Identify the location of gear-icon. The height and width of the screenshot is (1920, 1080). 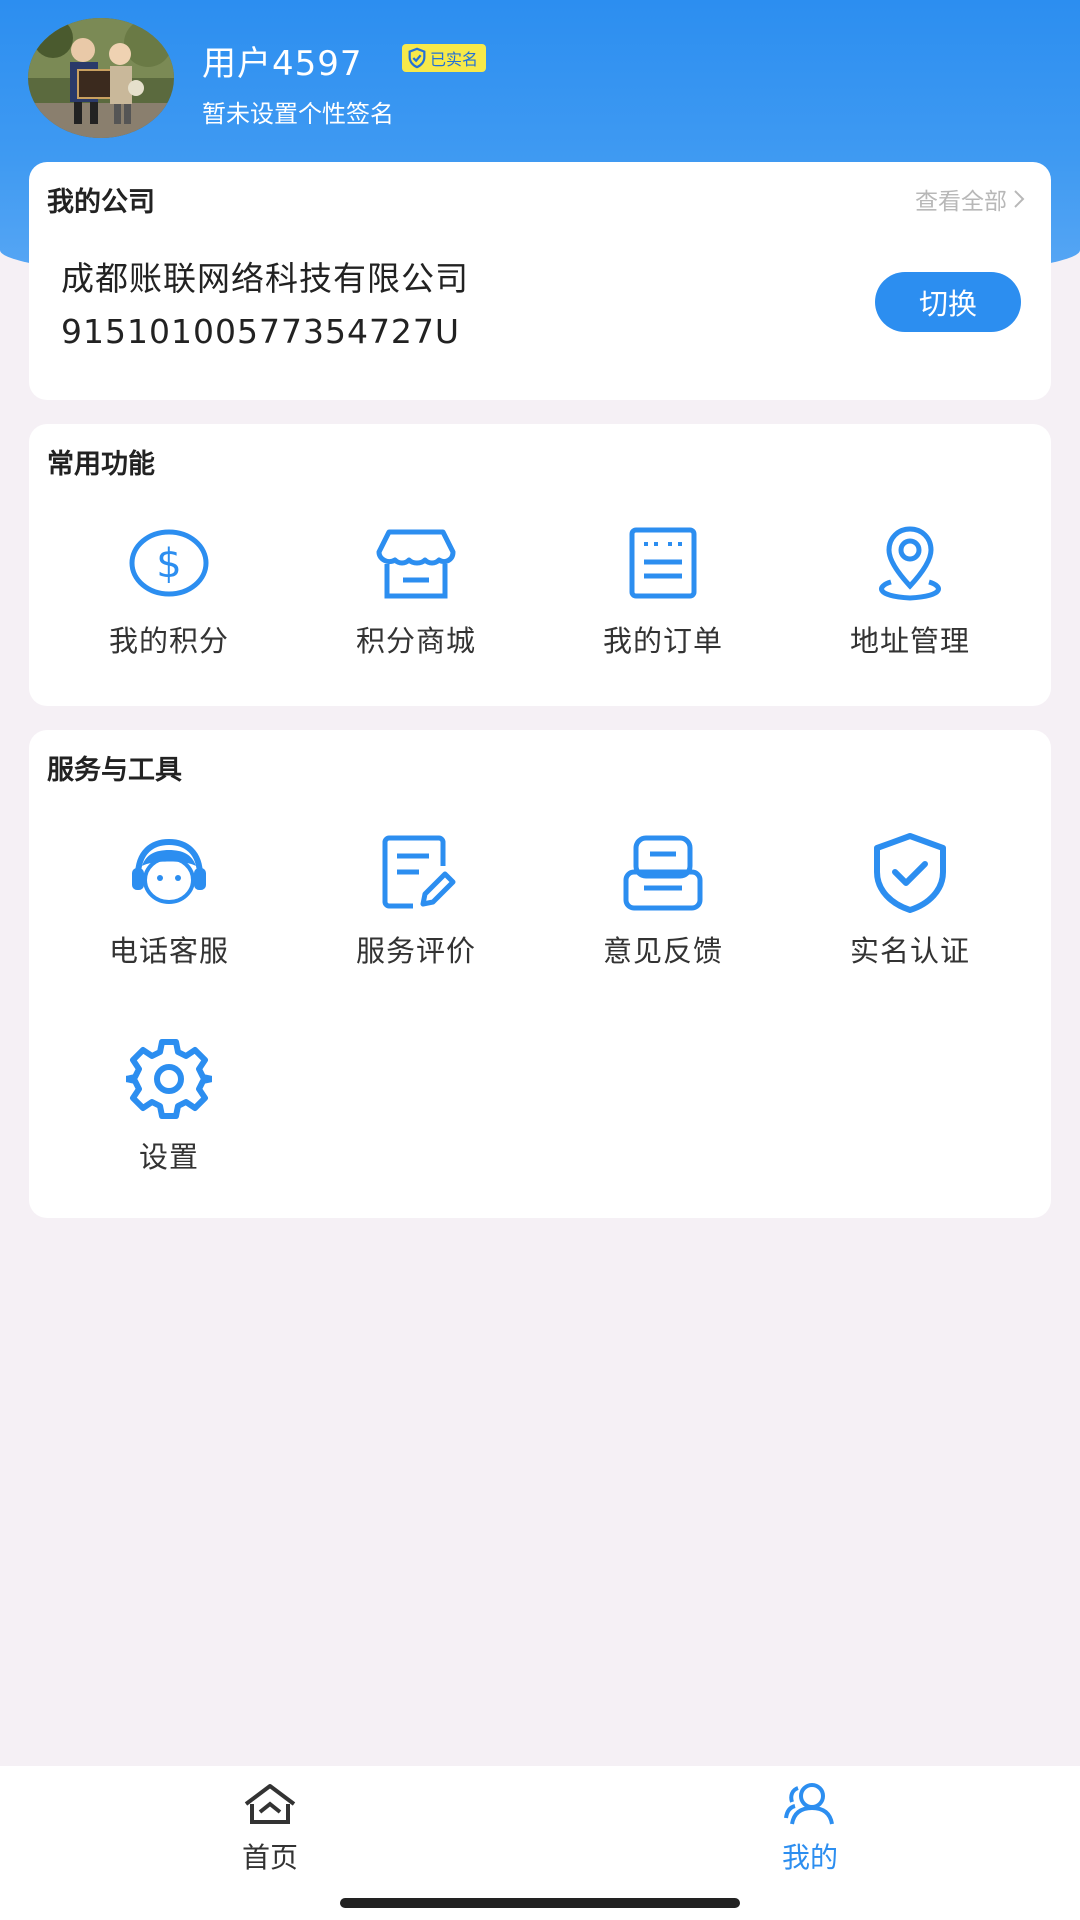
(169, 1079).